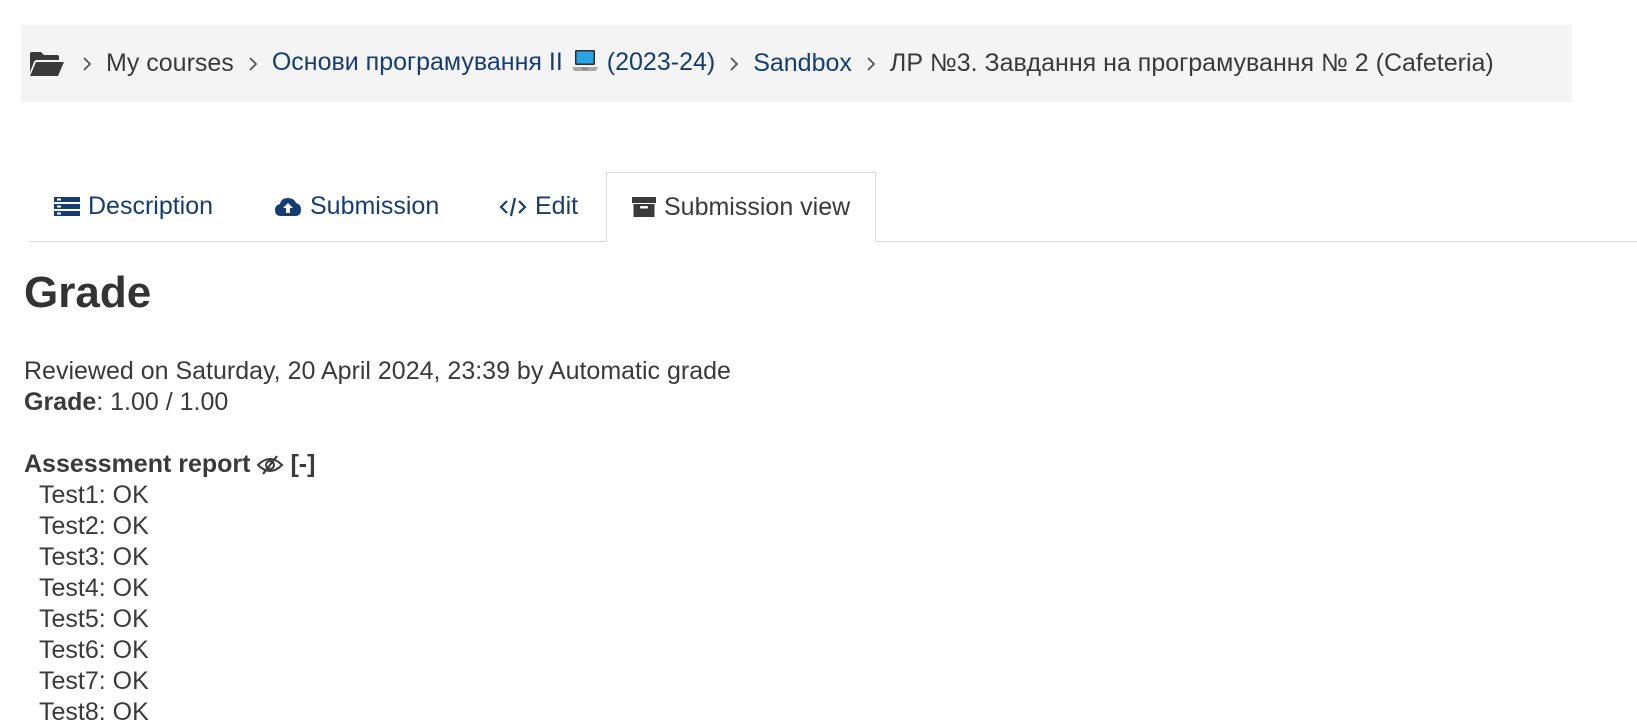  Describe the element at coordinates (137, 464) in the screenshot. I see `assessment-report-title: Assessment report` at that location.